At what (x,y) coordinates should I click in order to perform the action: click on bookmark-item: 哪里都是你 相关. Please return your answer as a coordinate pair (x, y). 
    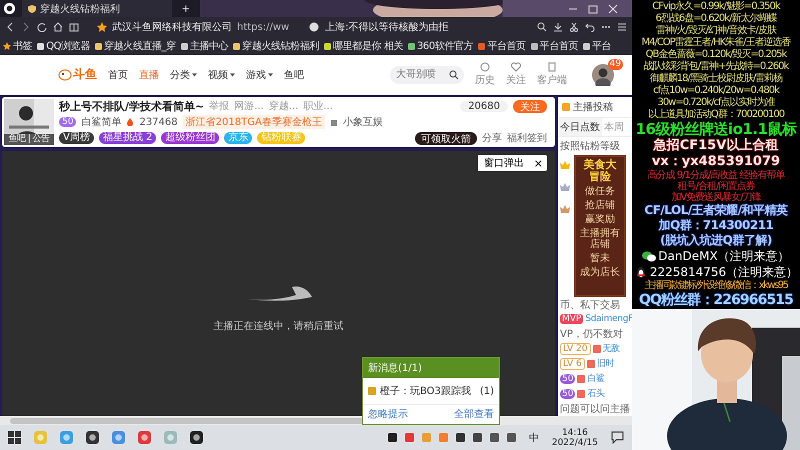
    Looking at the image, I should click on (363, 46).